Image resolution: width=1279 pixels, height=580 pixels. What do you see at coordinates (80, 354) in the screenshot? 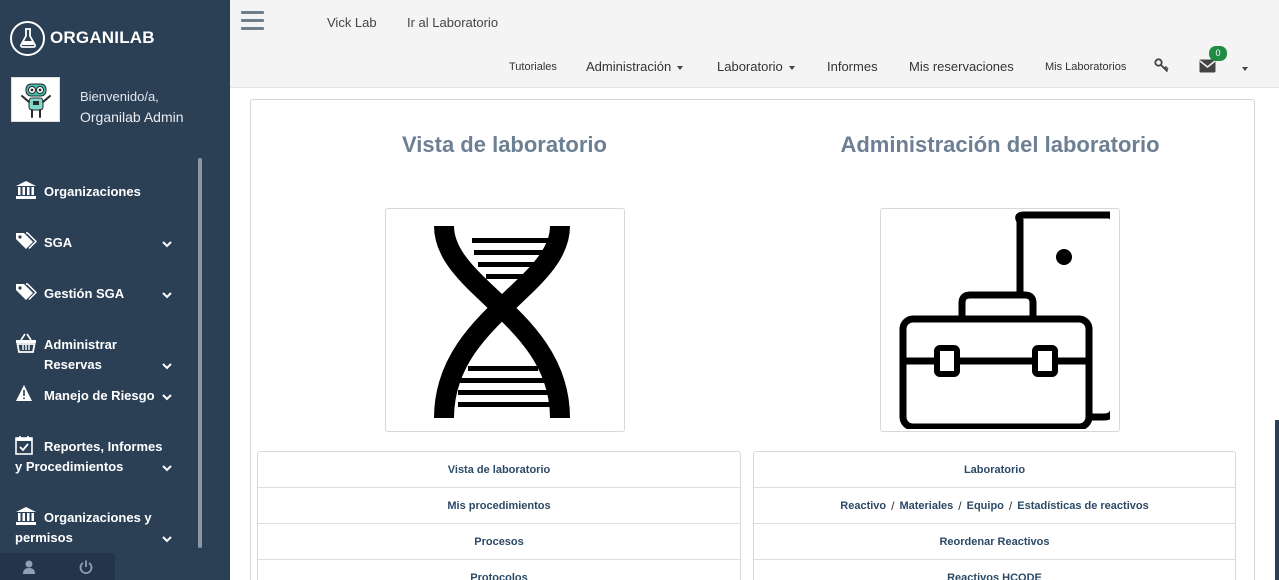
I see `sidebar-item-label: Administrar Reservas` at bounding box center [80, 354].